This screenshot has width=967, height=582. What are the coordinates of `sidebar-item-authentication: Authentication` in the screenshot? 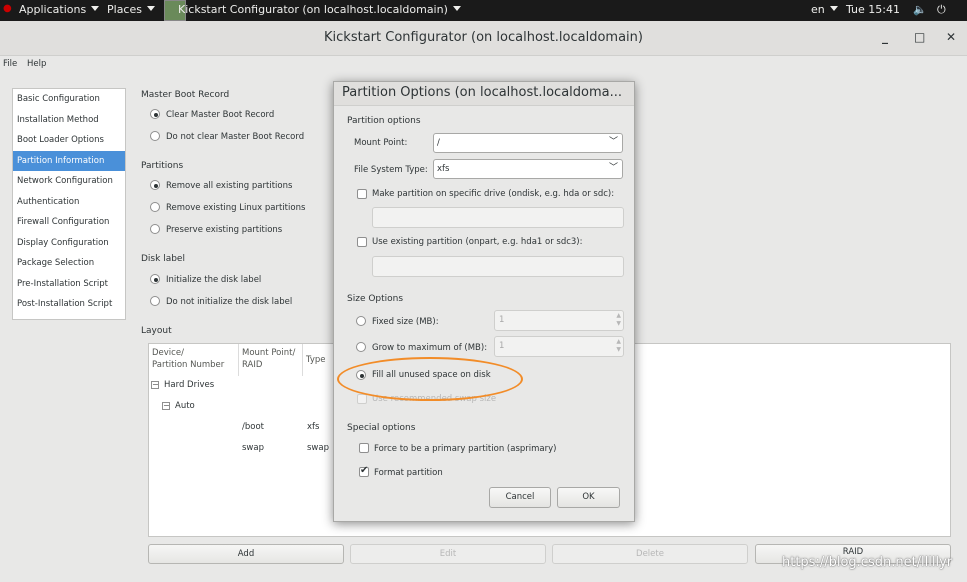 It's located at (69, 202).